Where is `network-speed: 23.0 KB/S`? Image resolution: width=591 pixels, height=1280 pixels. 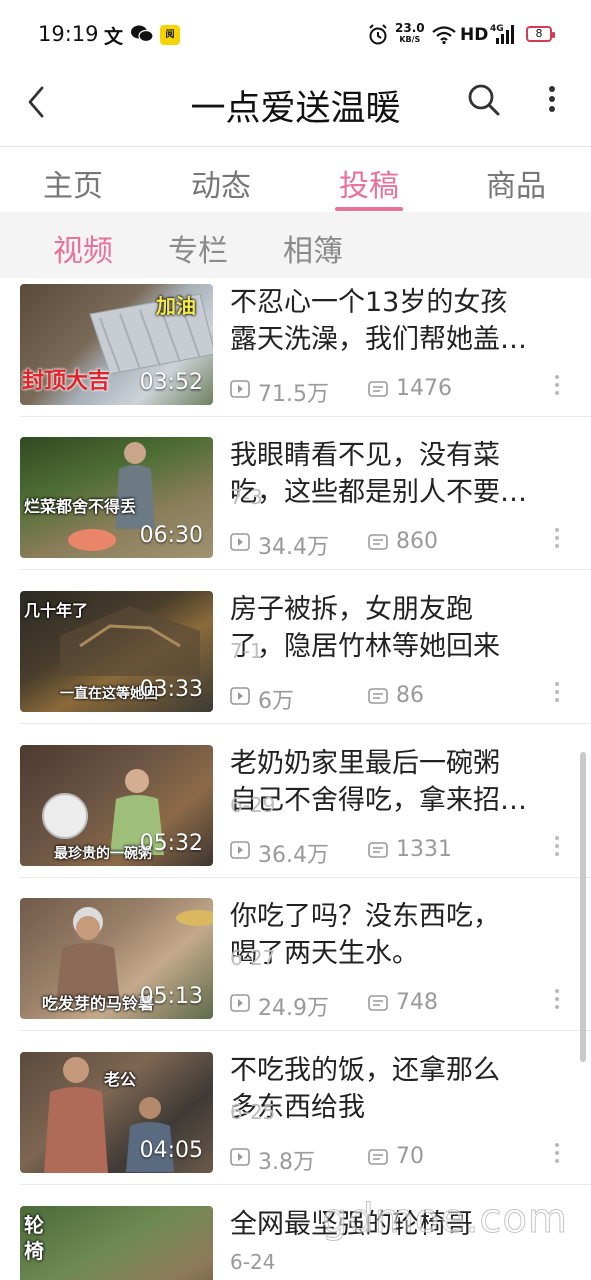
network-speed: 23.0 KB/S is located at coordinates (410, 33).